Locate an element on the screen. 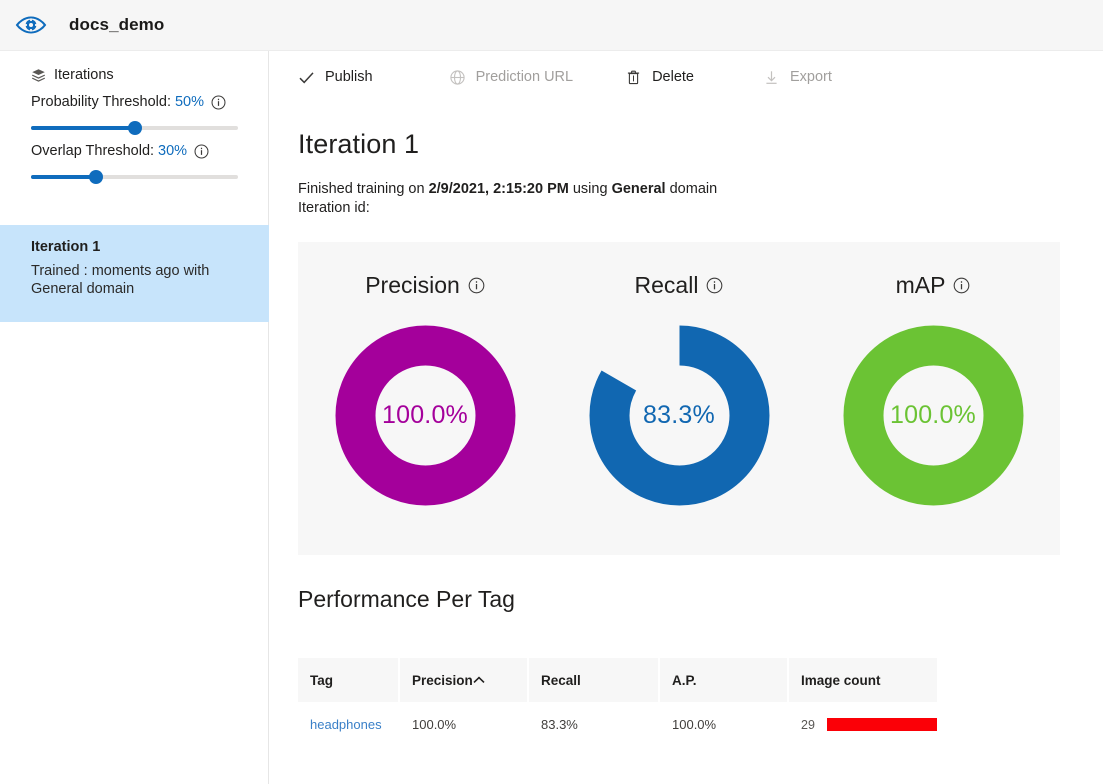  publish-label: Publish is located at coordinates (349, 77).